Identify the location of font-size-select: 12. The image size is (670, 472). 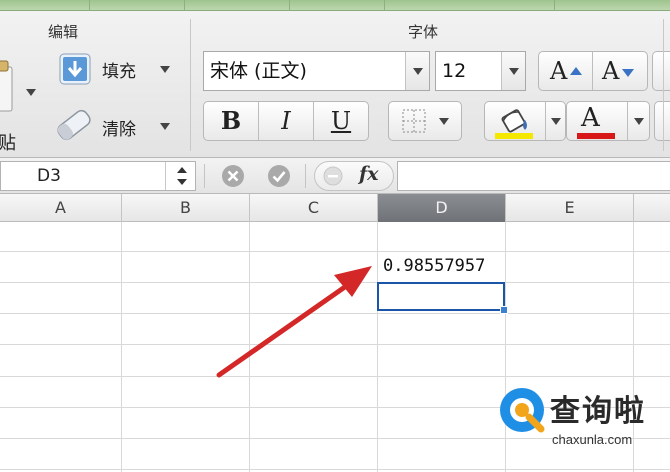
(480, 71).